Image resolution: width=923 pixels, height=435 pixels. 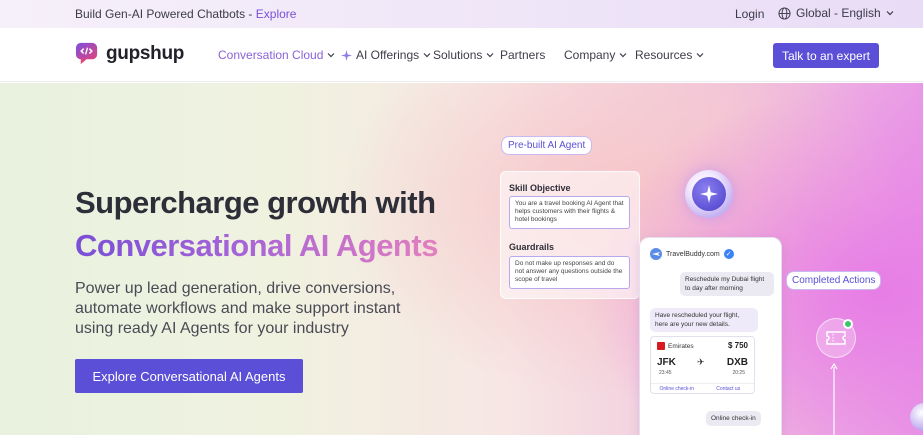 I want to click on nav-solutions: Solutions, so click(x=463, y=55).